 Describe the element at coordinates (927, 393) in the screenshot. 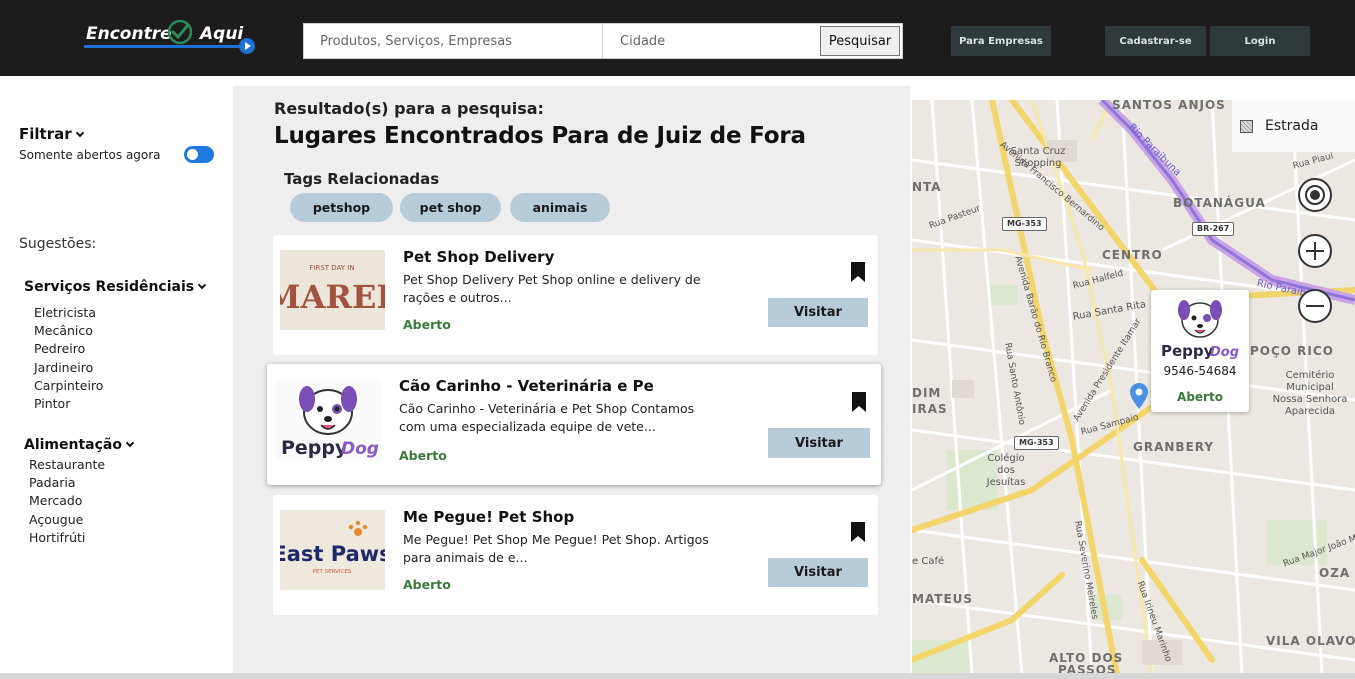

I see `map-label: DIM` at that location.